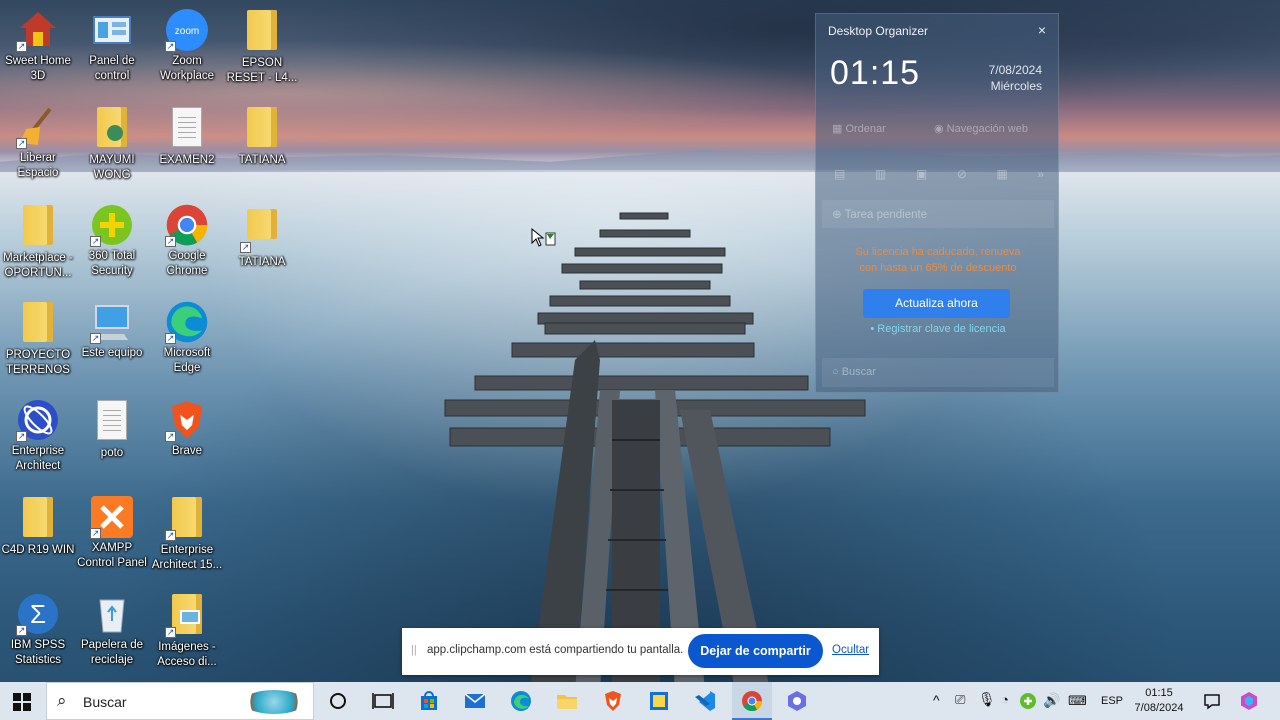  Describe the element at coordinates (1051, 706) in the screenshot. I see `volume-icon: 🔊` at that location.